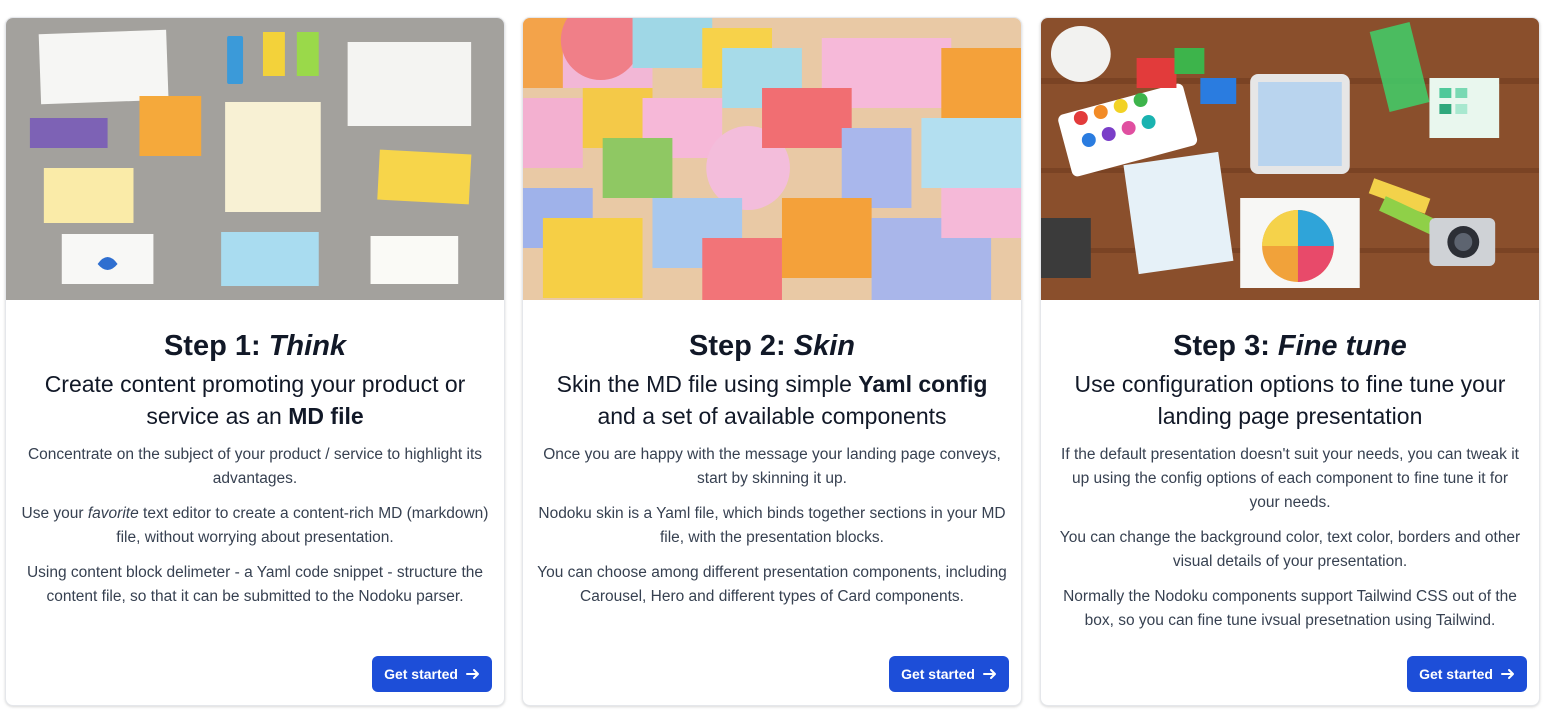  Describe the element at coordinates (326, 416) in the screenshot. I see `subtitle-bold: MD file` at that location.